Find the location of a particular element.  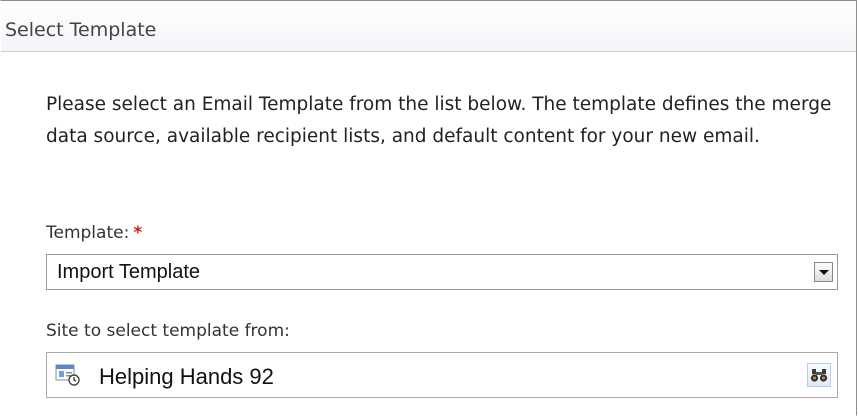

dropdown-arrow-icon is located at coordinates (823, 272).